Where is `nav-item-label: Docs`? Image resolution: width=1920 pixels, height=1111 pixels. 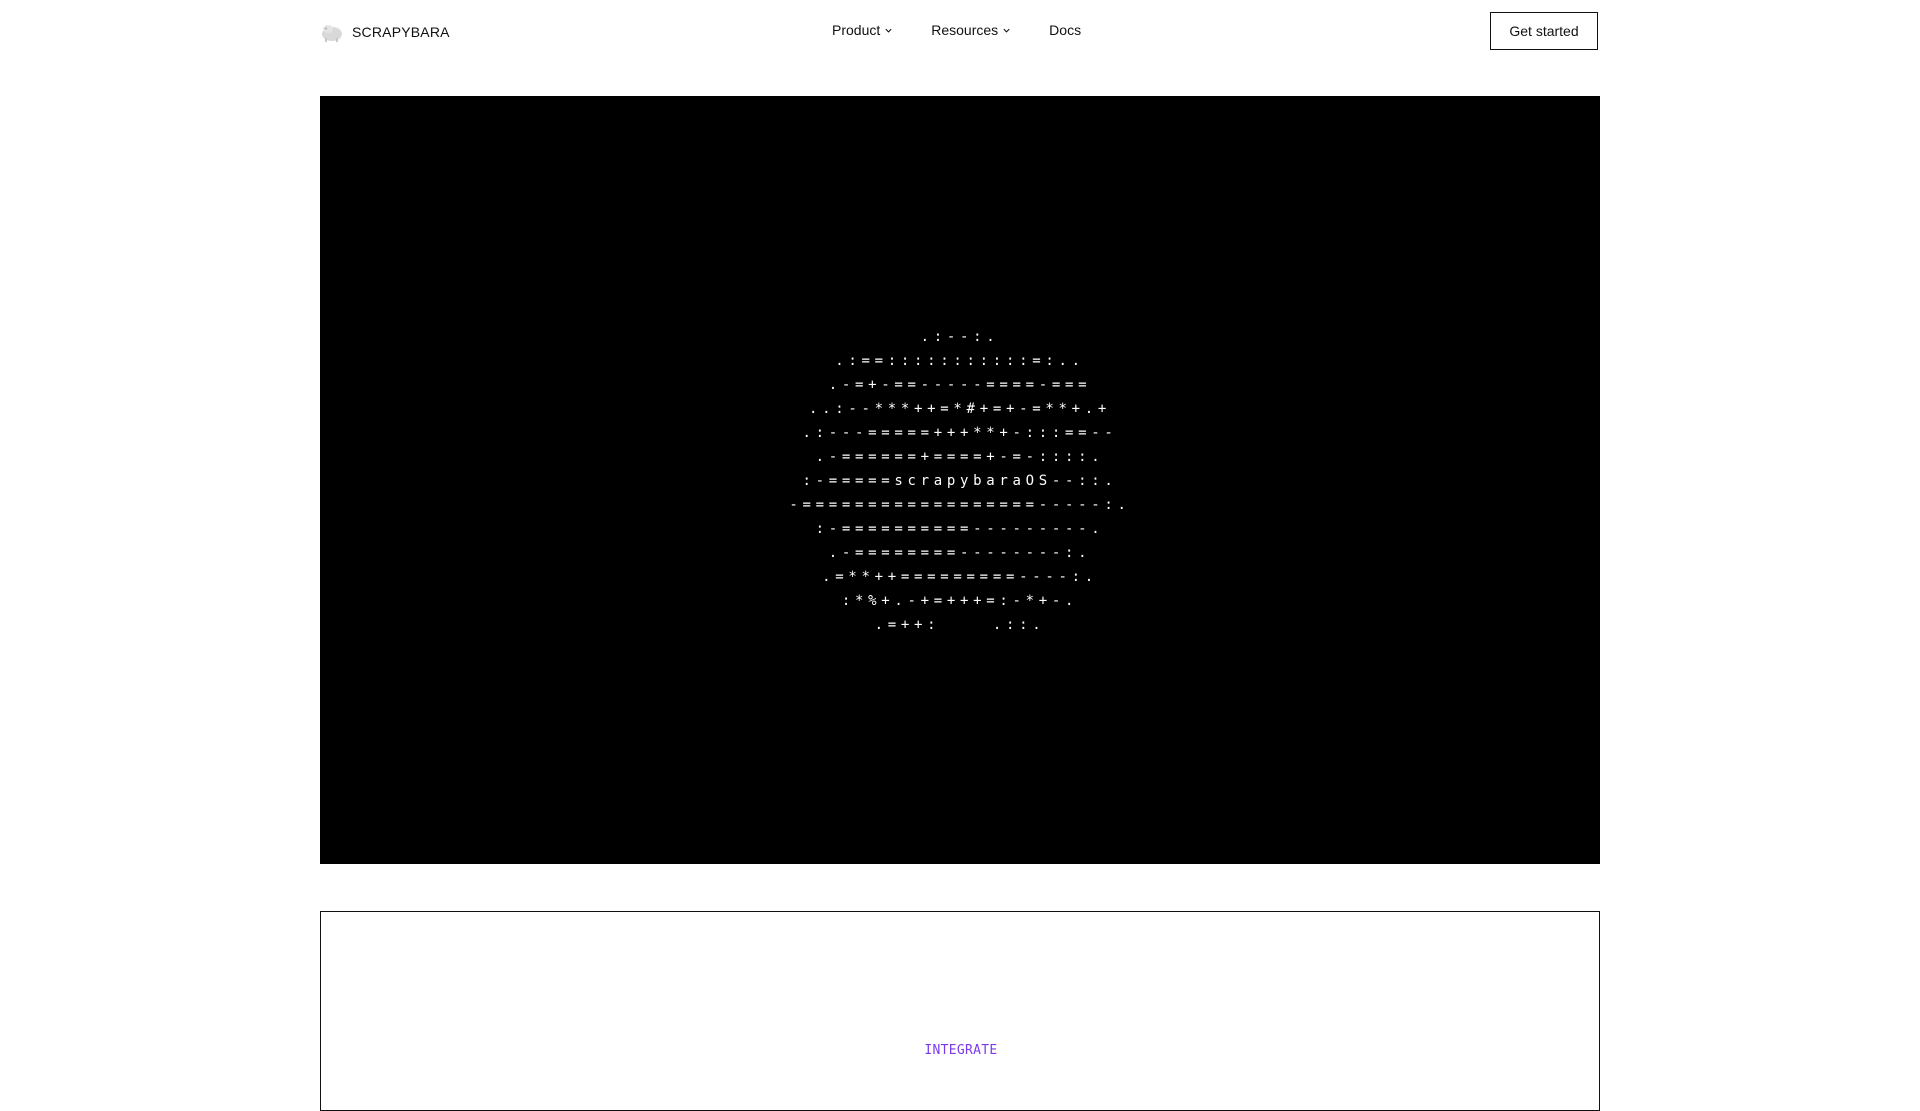
nav-item-label: Docs is located at coordinates (1065, 30).